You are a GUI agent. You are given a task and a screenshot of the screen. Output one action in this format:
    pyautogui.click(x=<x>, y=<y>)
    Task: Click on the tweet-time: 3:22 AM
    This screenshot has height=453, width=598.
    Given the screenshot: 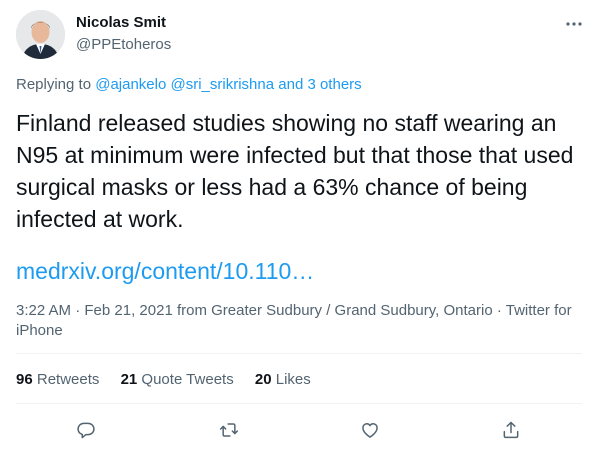 What is the action you would take?
    pyautogui.click(x=43, y=310)
    